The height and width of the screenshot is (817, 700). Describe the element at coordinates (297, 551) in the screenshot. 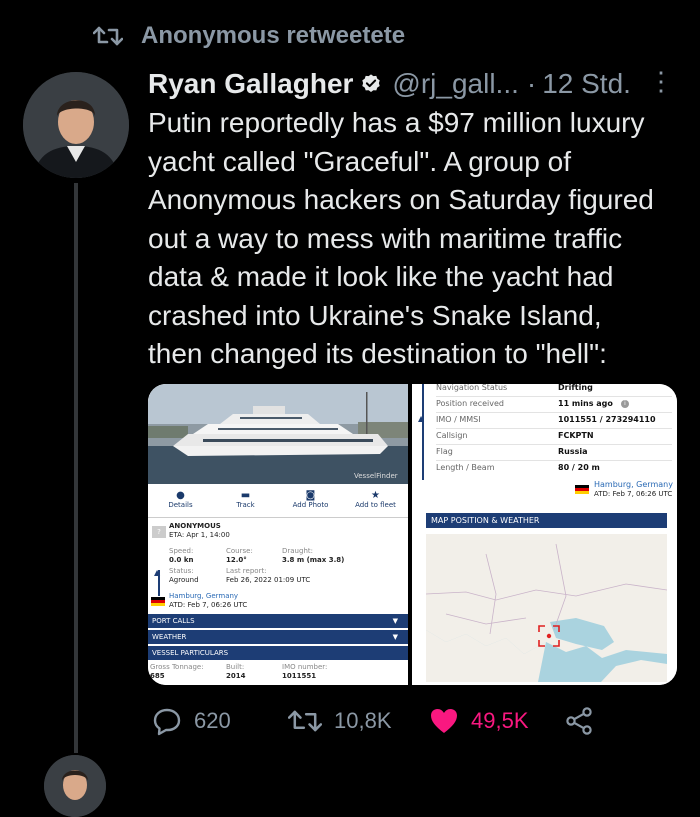

I see `draught-label: Draught:` at that location.